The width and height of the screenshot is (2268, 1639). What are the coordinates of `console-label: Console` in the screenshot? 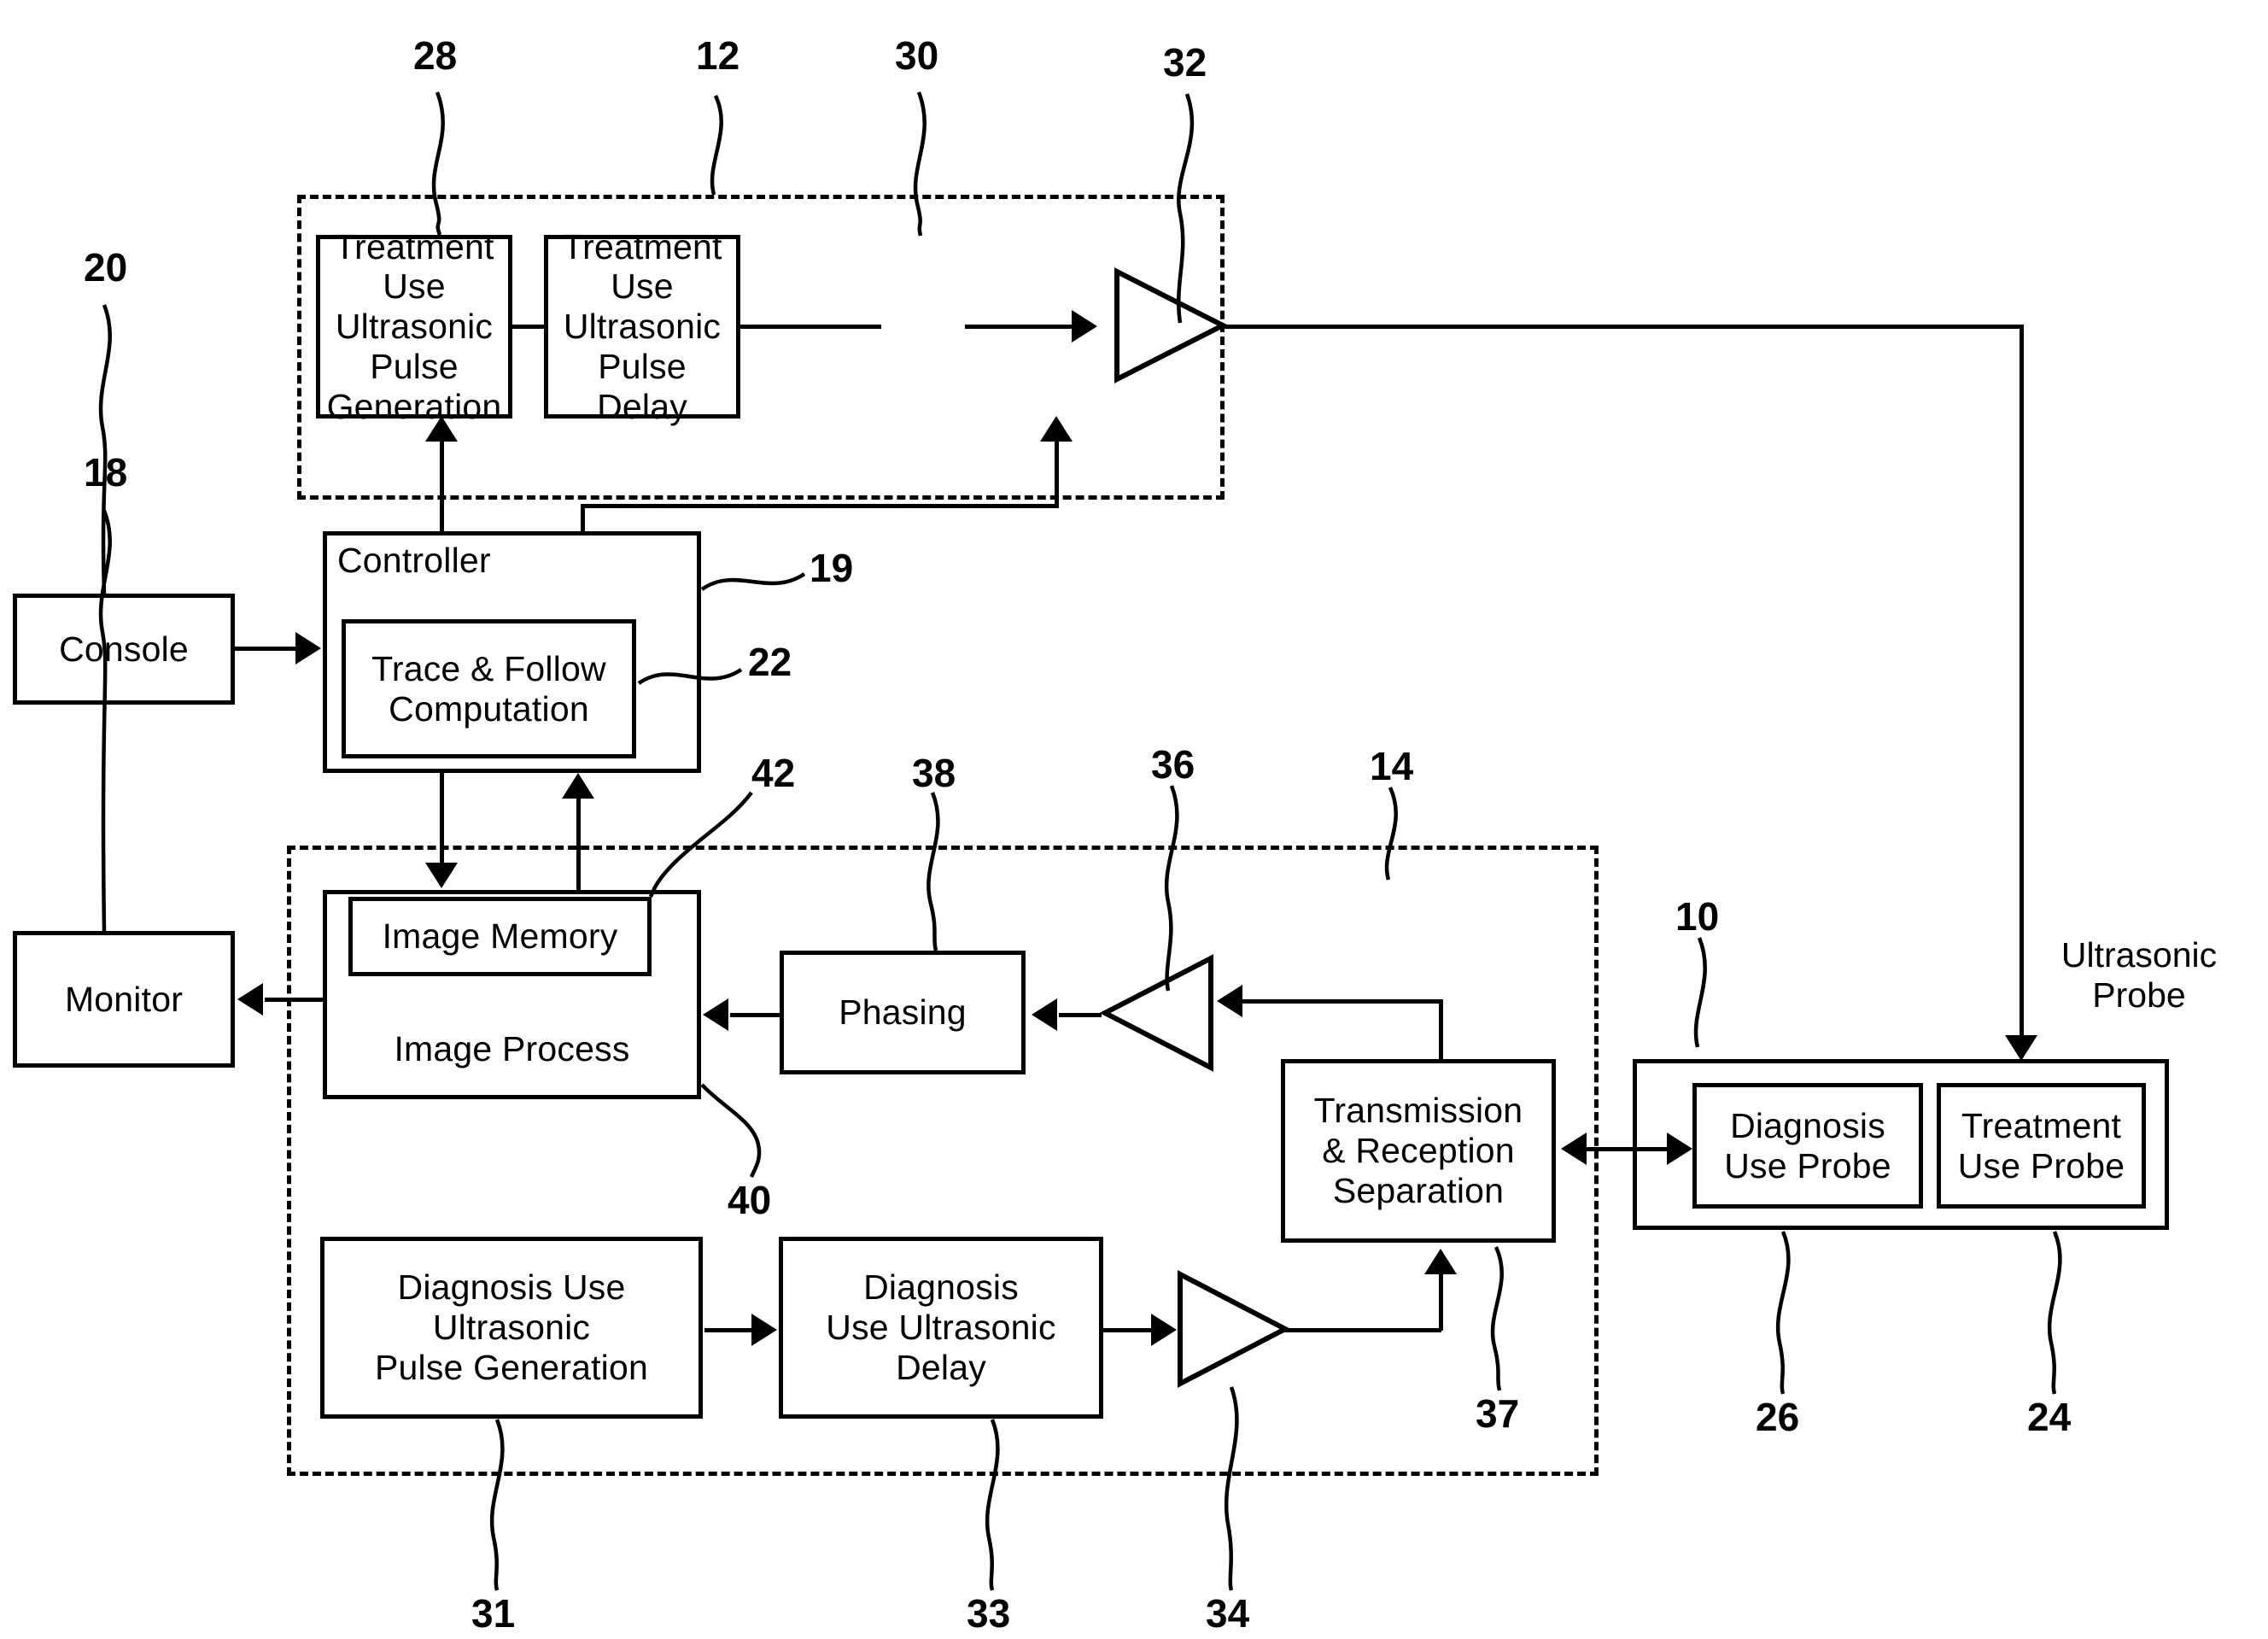 It's located at (124, 649).